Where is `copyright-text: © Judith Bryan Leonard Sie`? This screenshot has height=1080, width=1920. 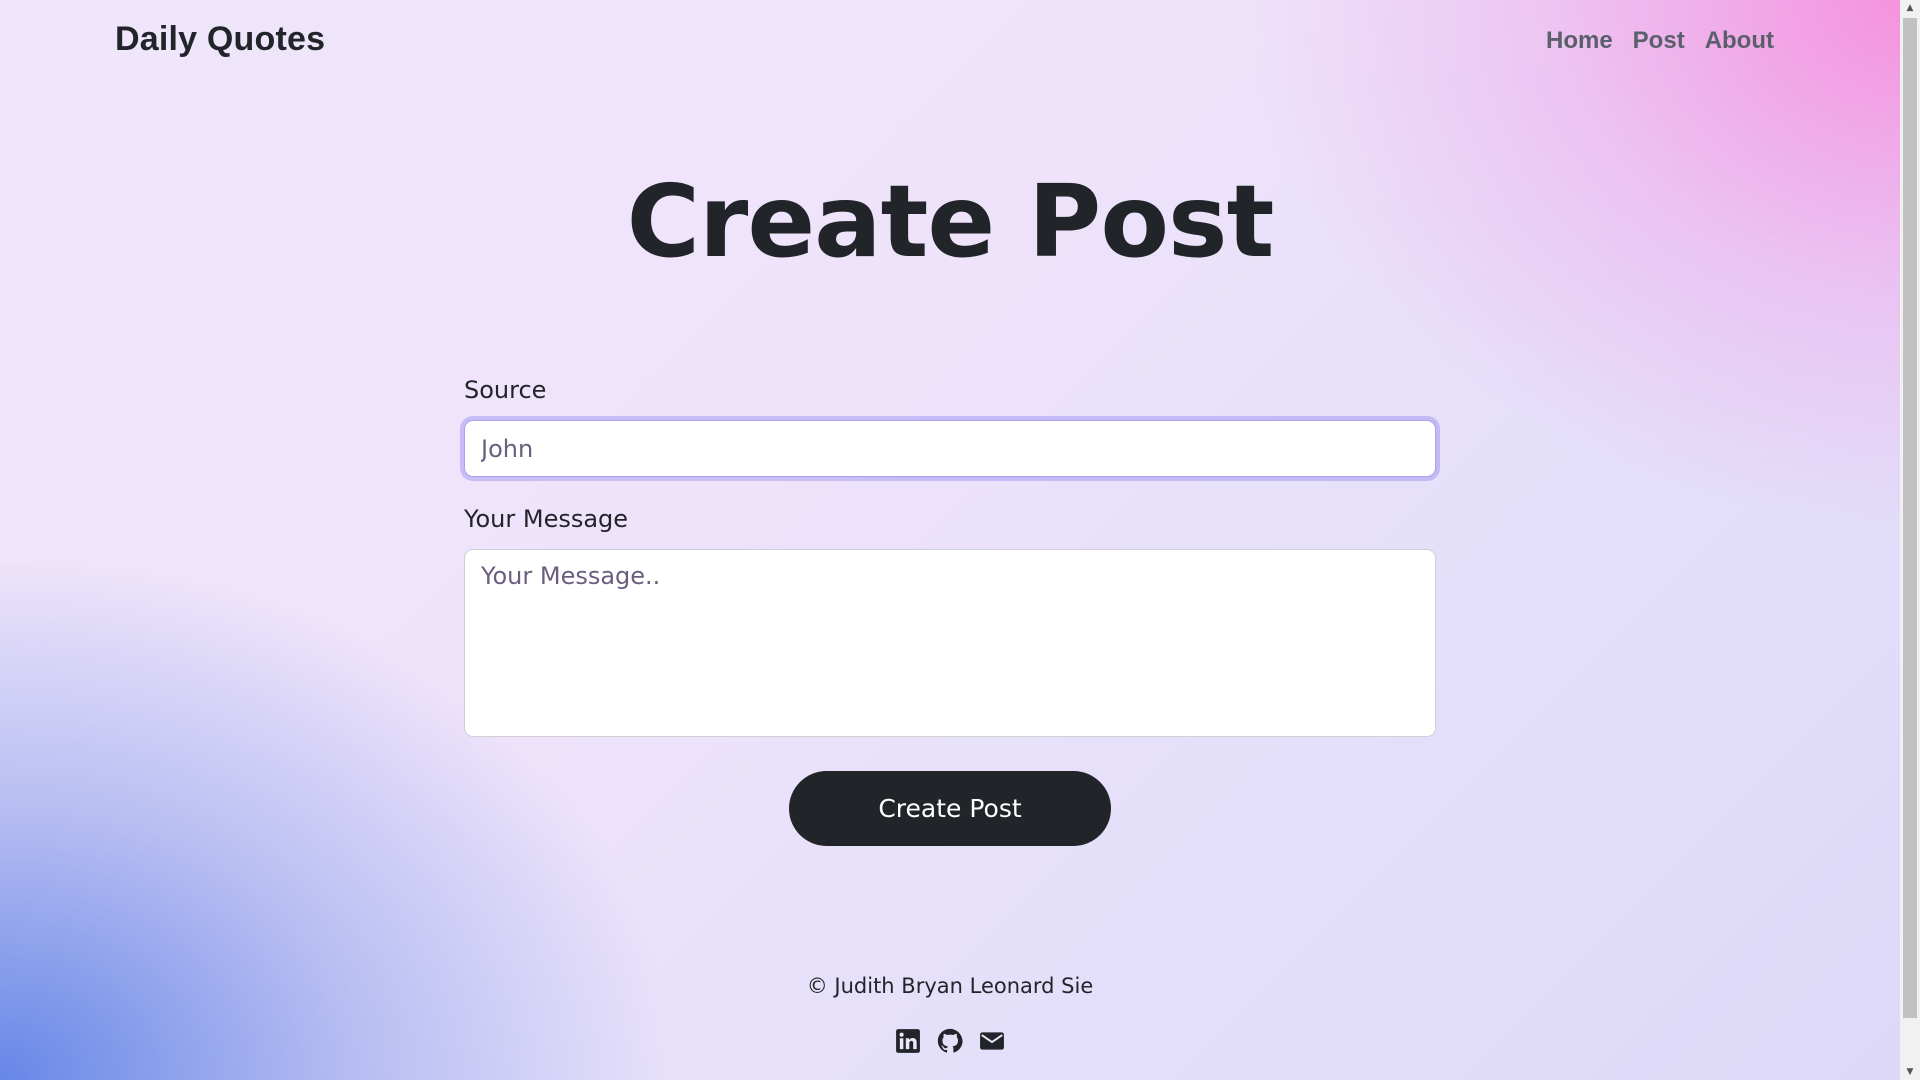 copyright-text: © Judith Bryan Leonard Sie is located at coordinates (950, 986).